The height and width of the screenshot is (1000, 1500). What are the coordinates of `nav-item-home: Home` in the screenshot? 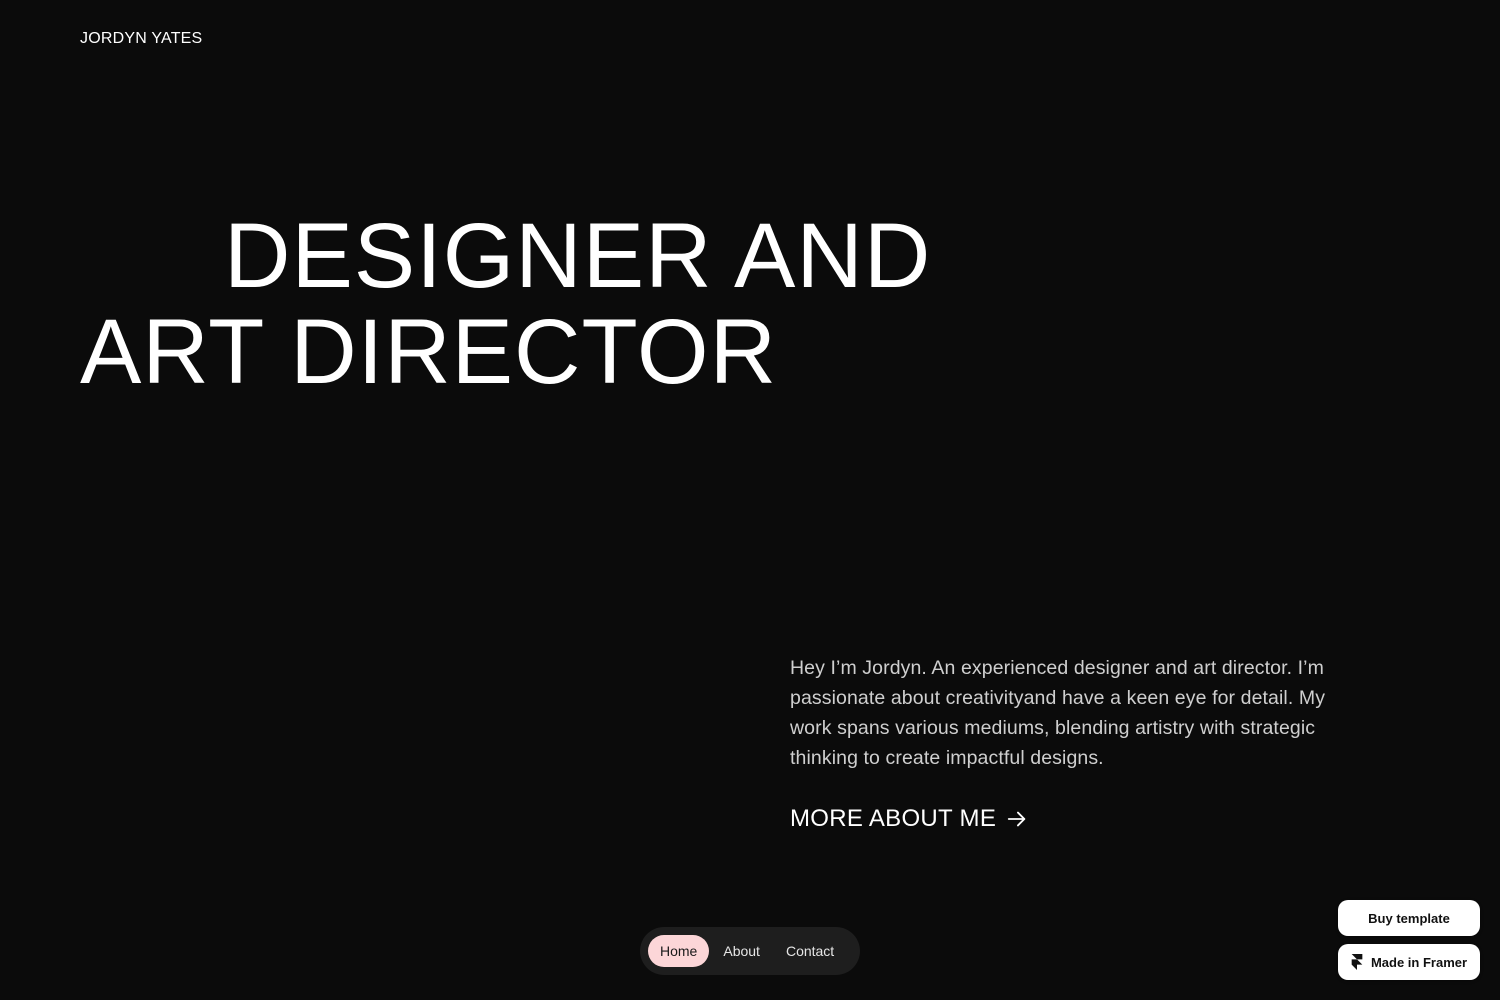 It's located at (679, 951).